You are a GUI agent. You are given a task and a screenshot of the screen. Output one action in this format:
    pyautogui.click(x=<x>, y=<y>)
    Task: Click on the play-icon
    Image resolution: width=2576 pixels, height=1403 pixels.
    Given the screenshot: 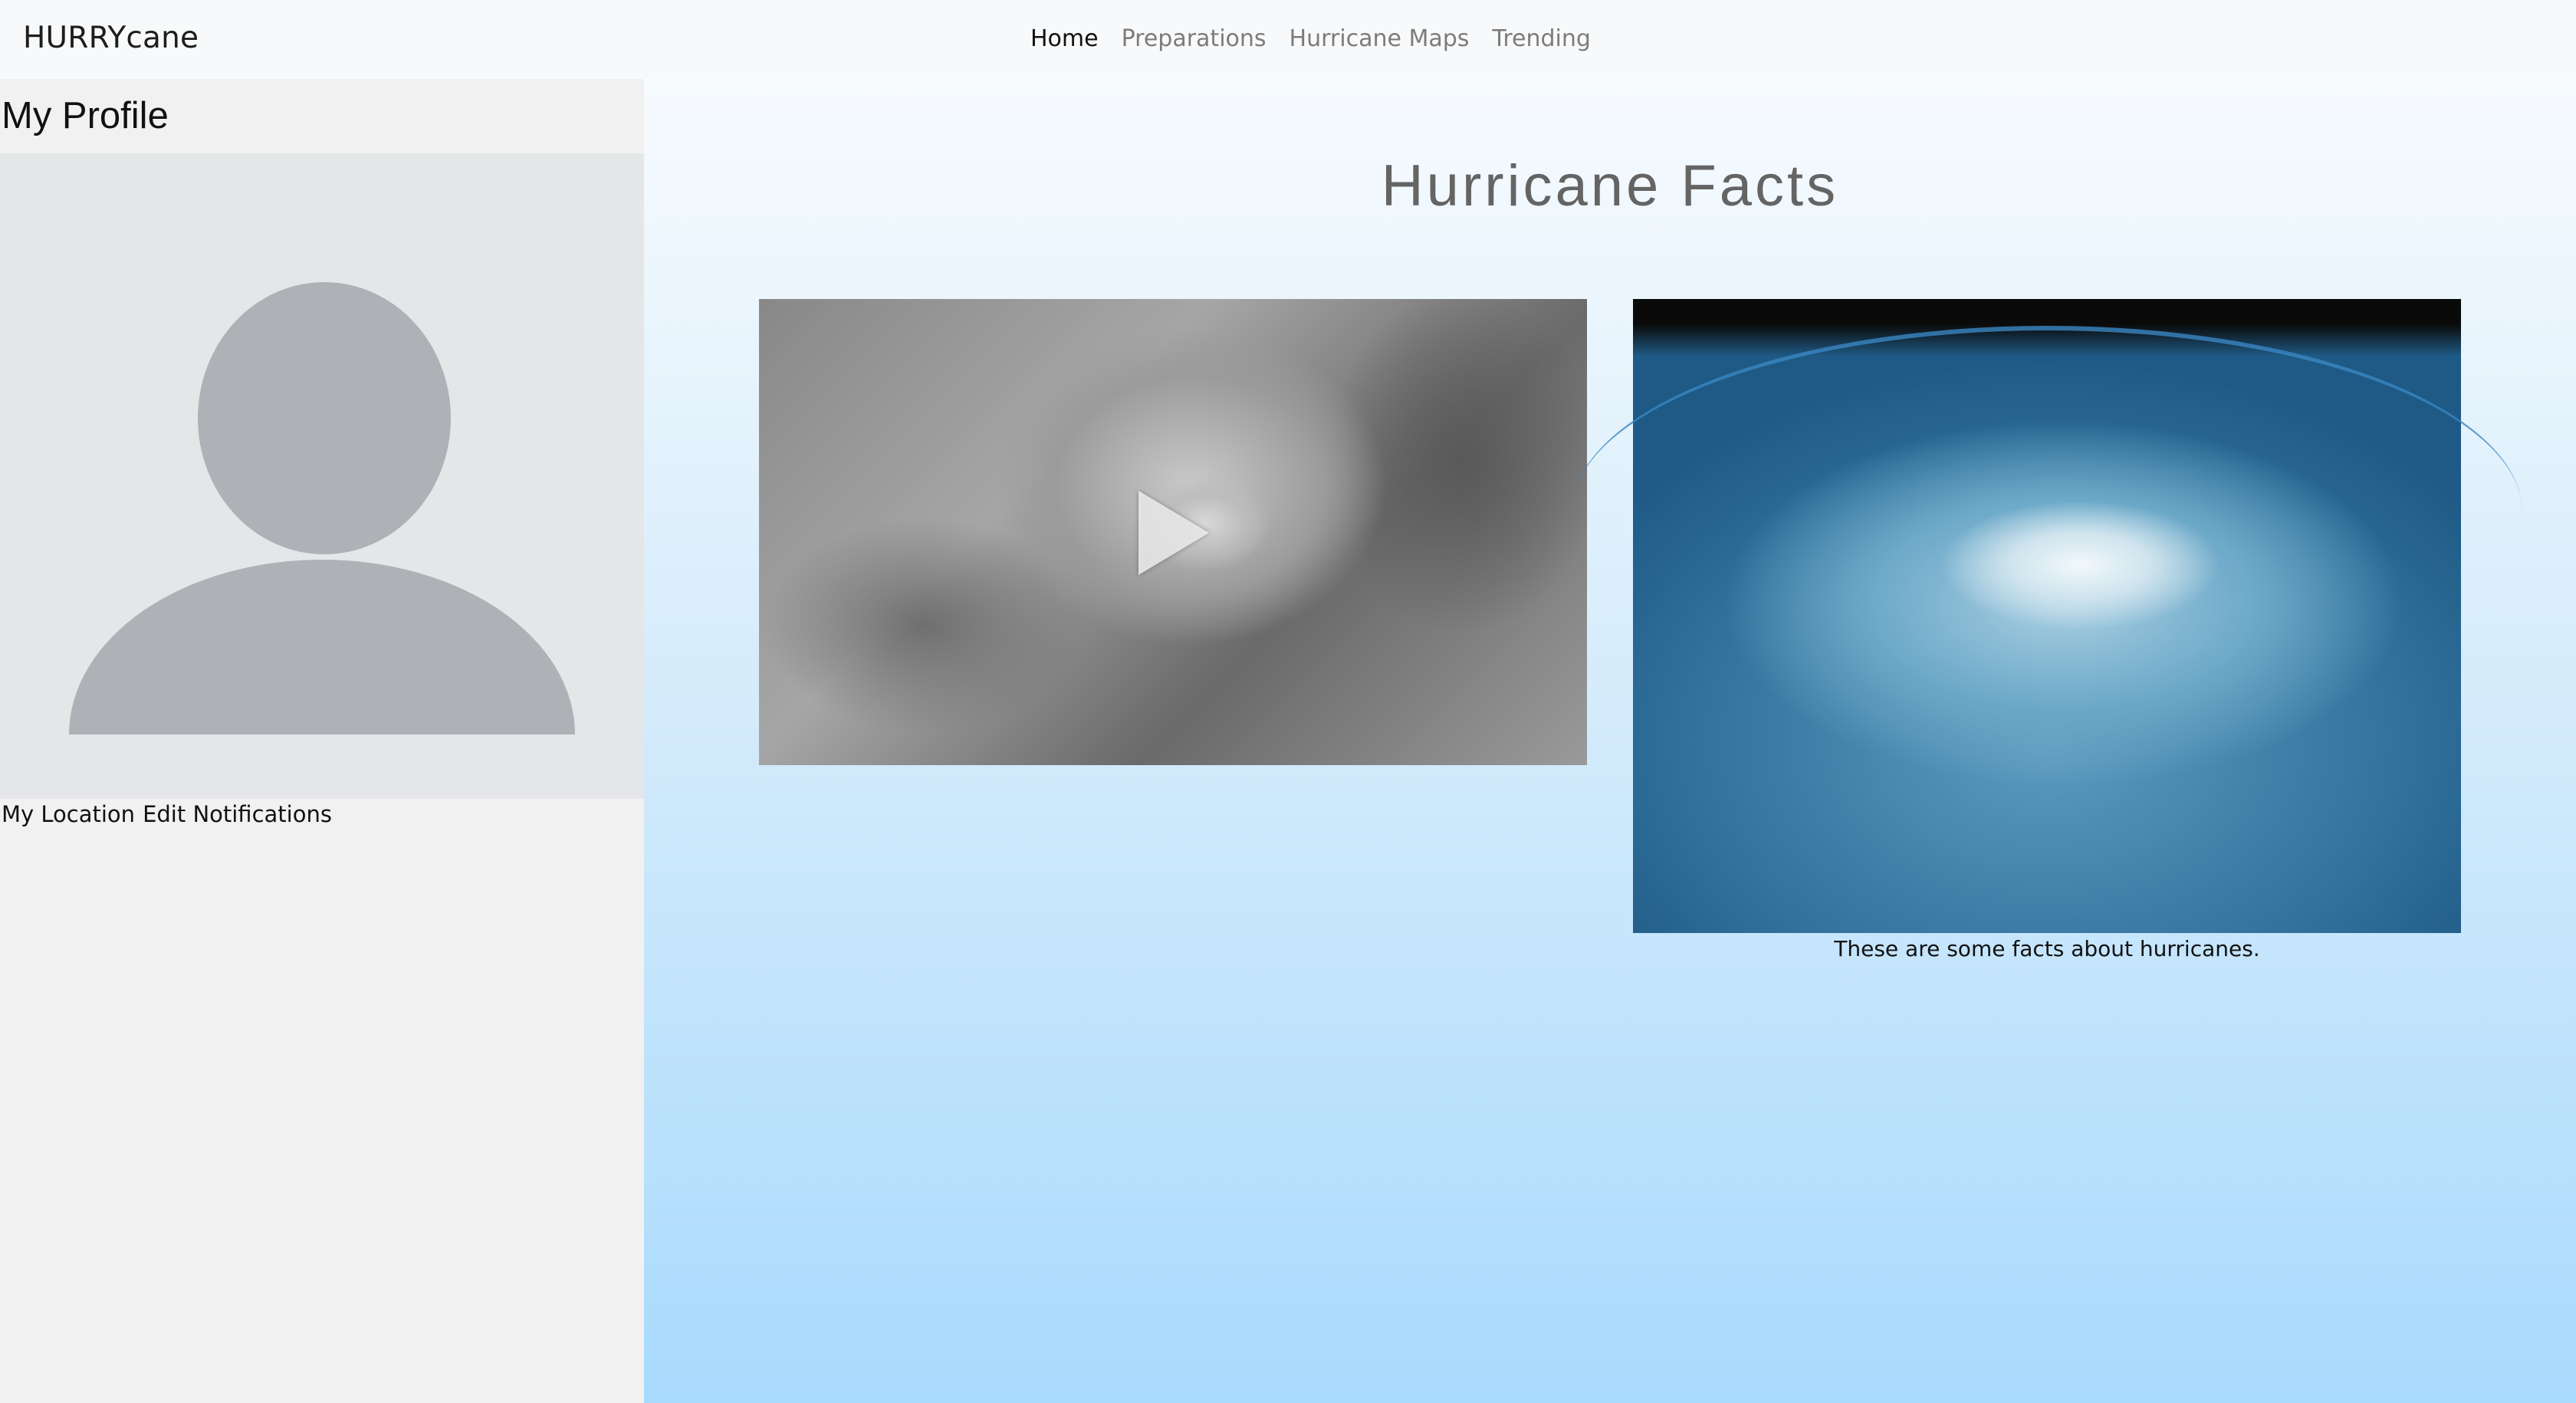 What is the action you would take?
    pyautogui.click(x=1173, y=533)
    